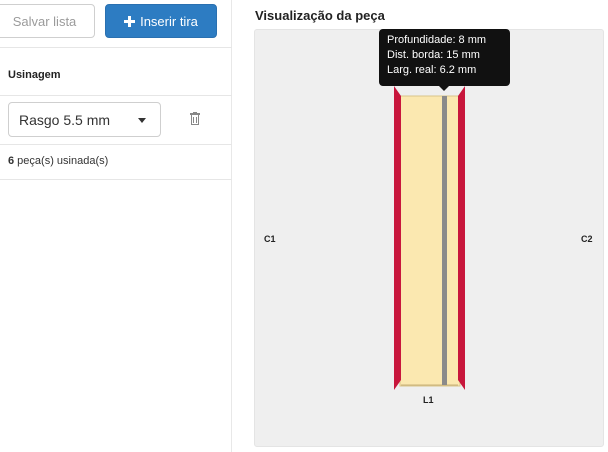 The height and width of the screenshot is (452, 608). Describe the element at coordinates (587, 239) in the screenshot. I see `edge-label-c2: C2` at that location.